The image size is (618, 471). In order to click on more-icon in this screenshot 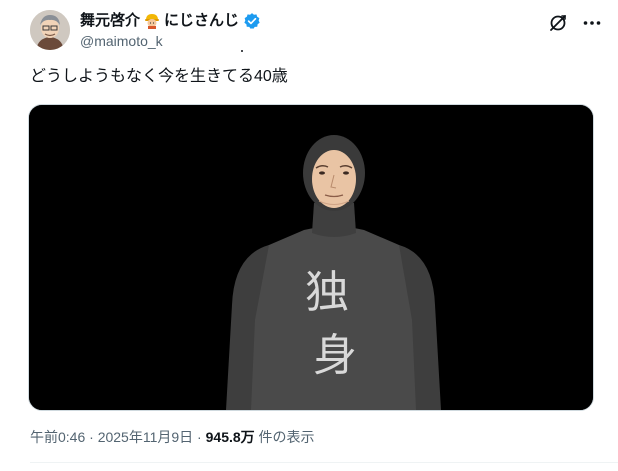, I will do `click(592, 23)`.